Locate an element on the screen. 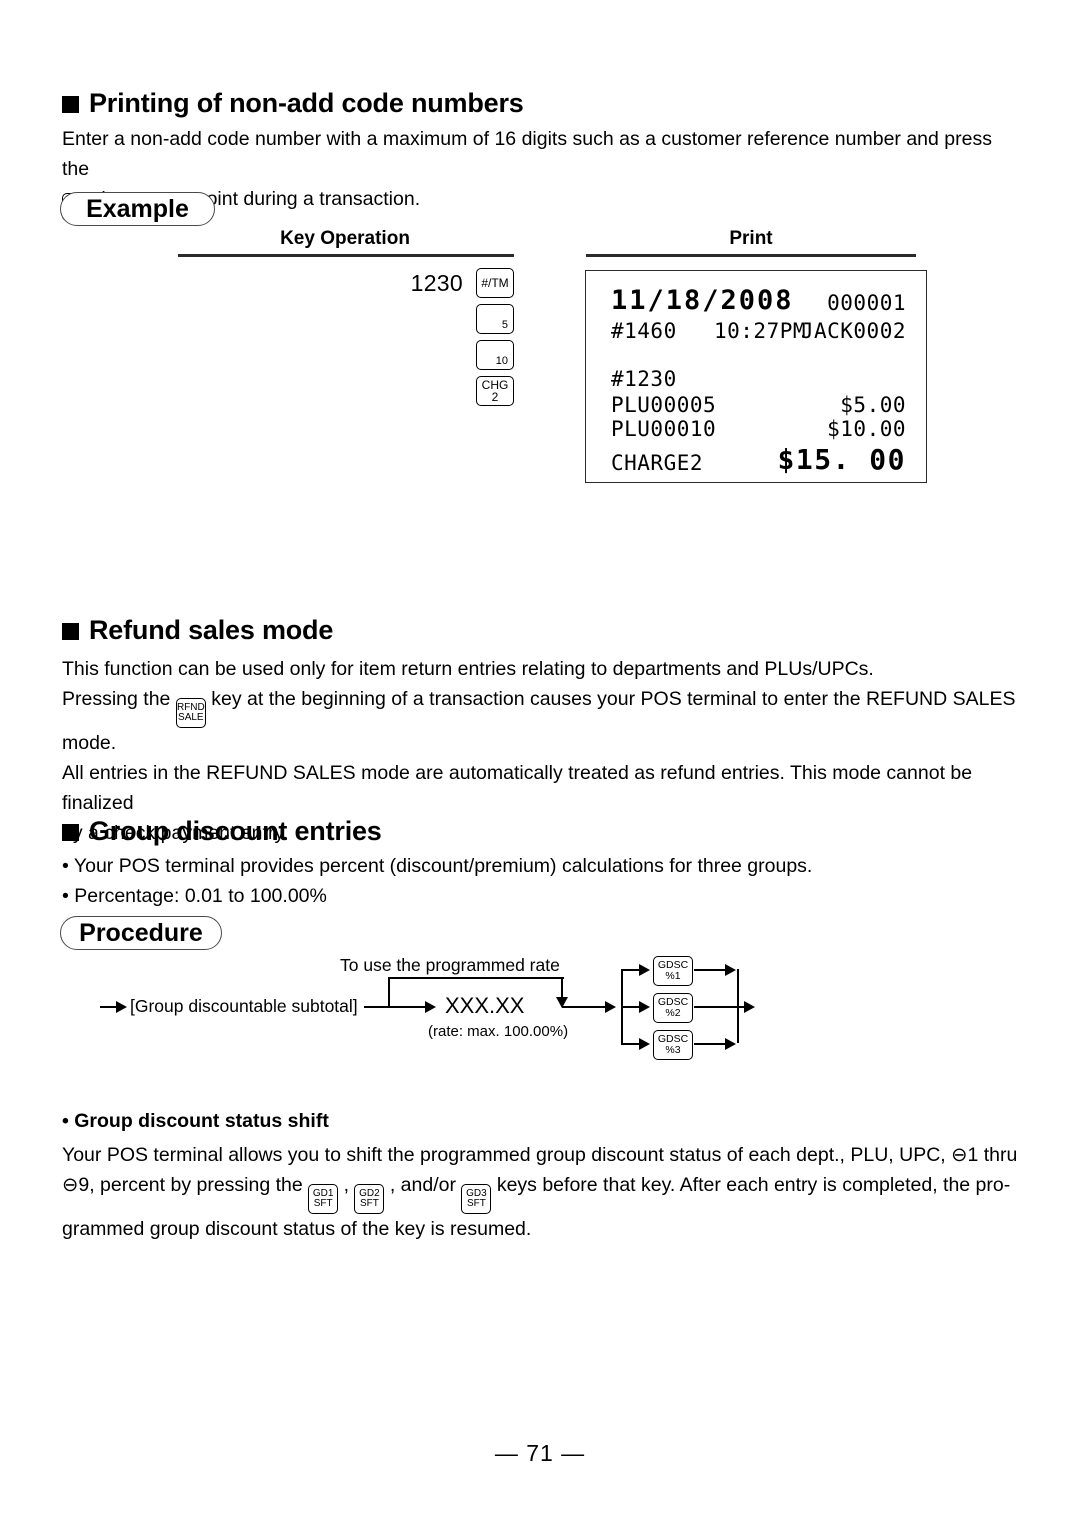  label-to-use-programmed-rate: To use the programmed rate is located at coordinates (450, 965).